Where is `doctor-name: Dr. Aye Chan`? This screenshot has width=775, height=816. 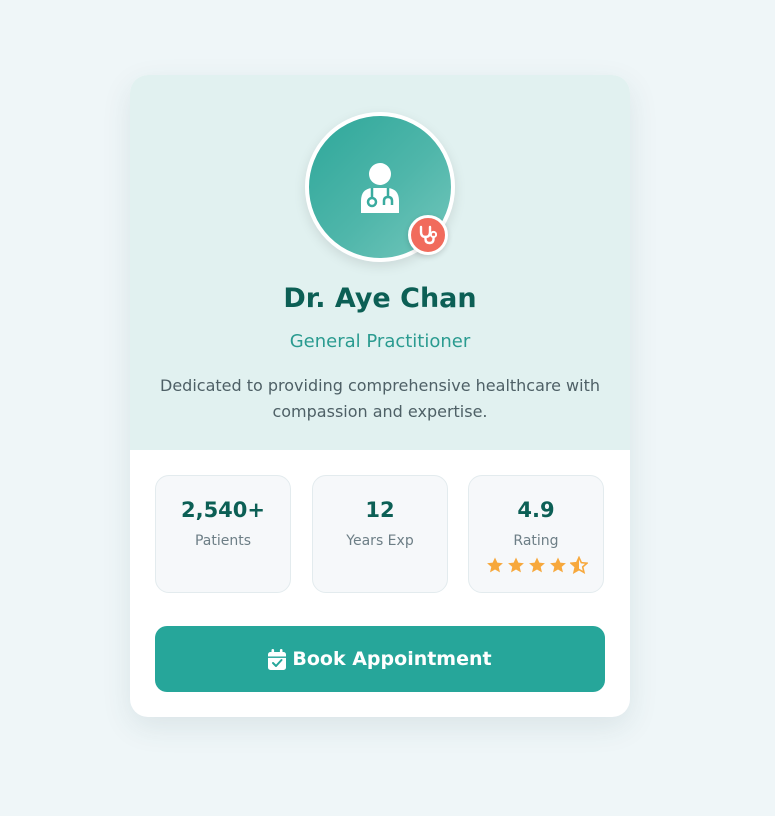 doctor-name: Dr. Aye Chan is located at coordinates (380, 298).